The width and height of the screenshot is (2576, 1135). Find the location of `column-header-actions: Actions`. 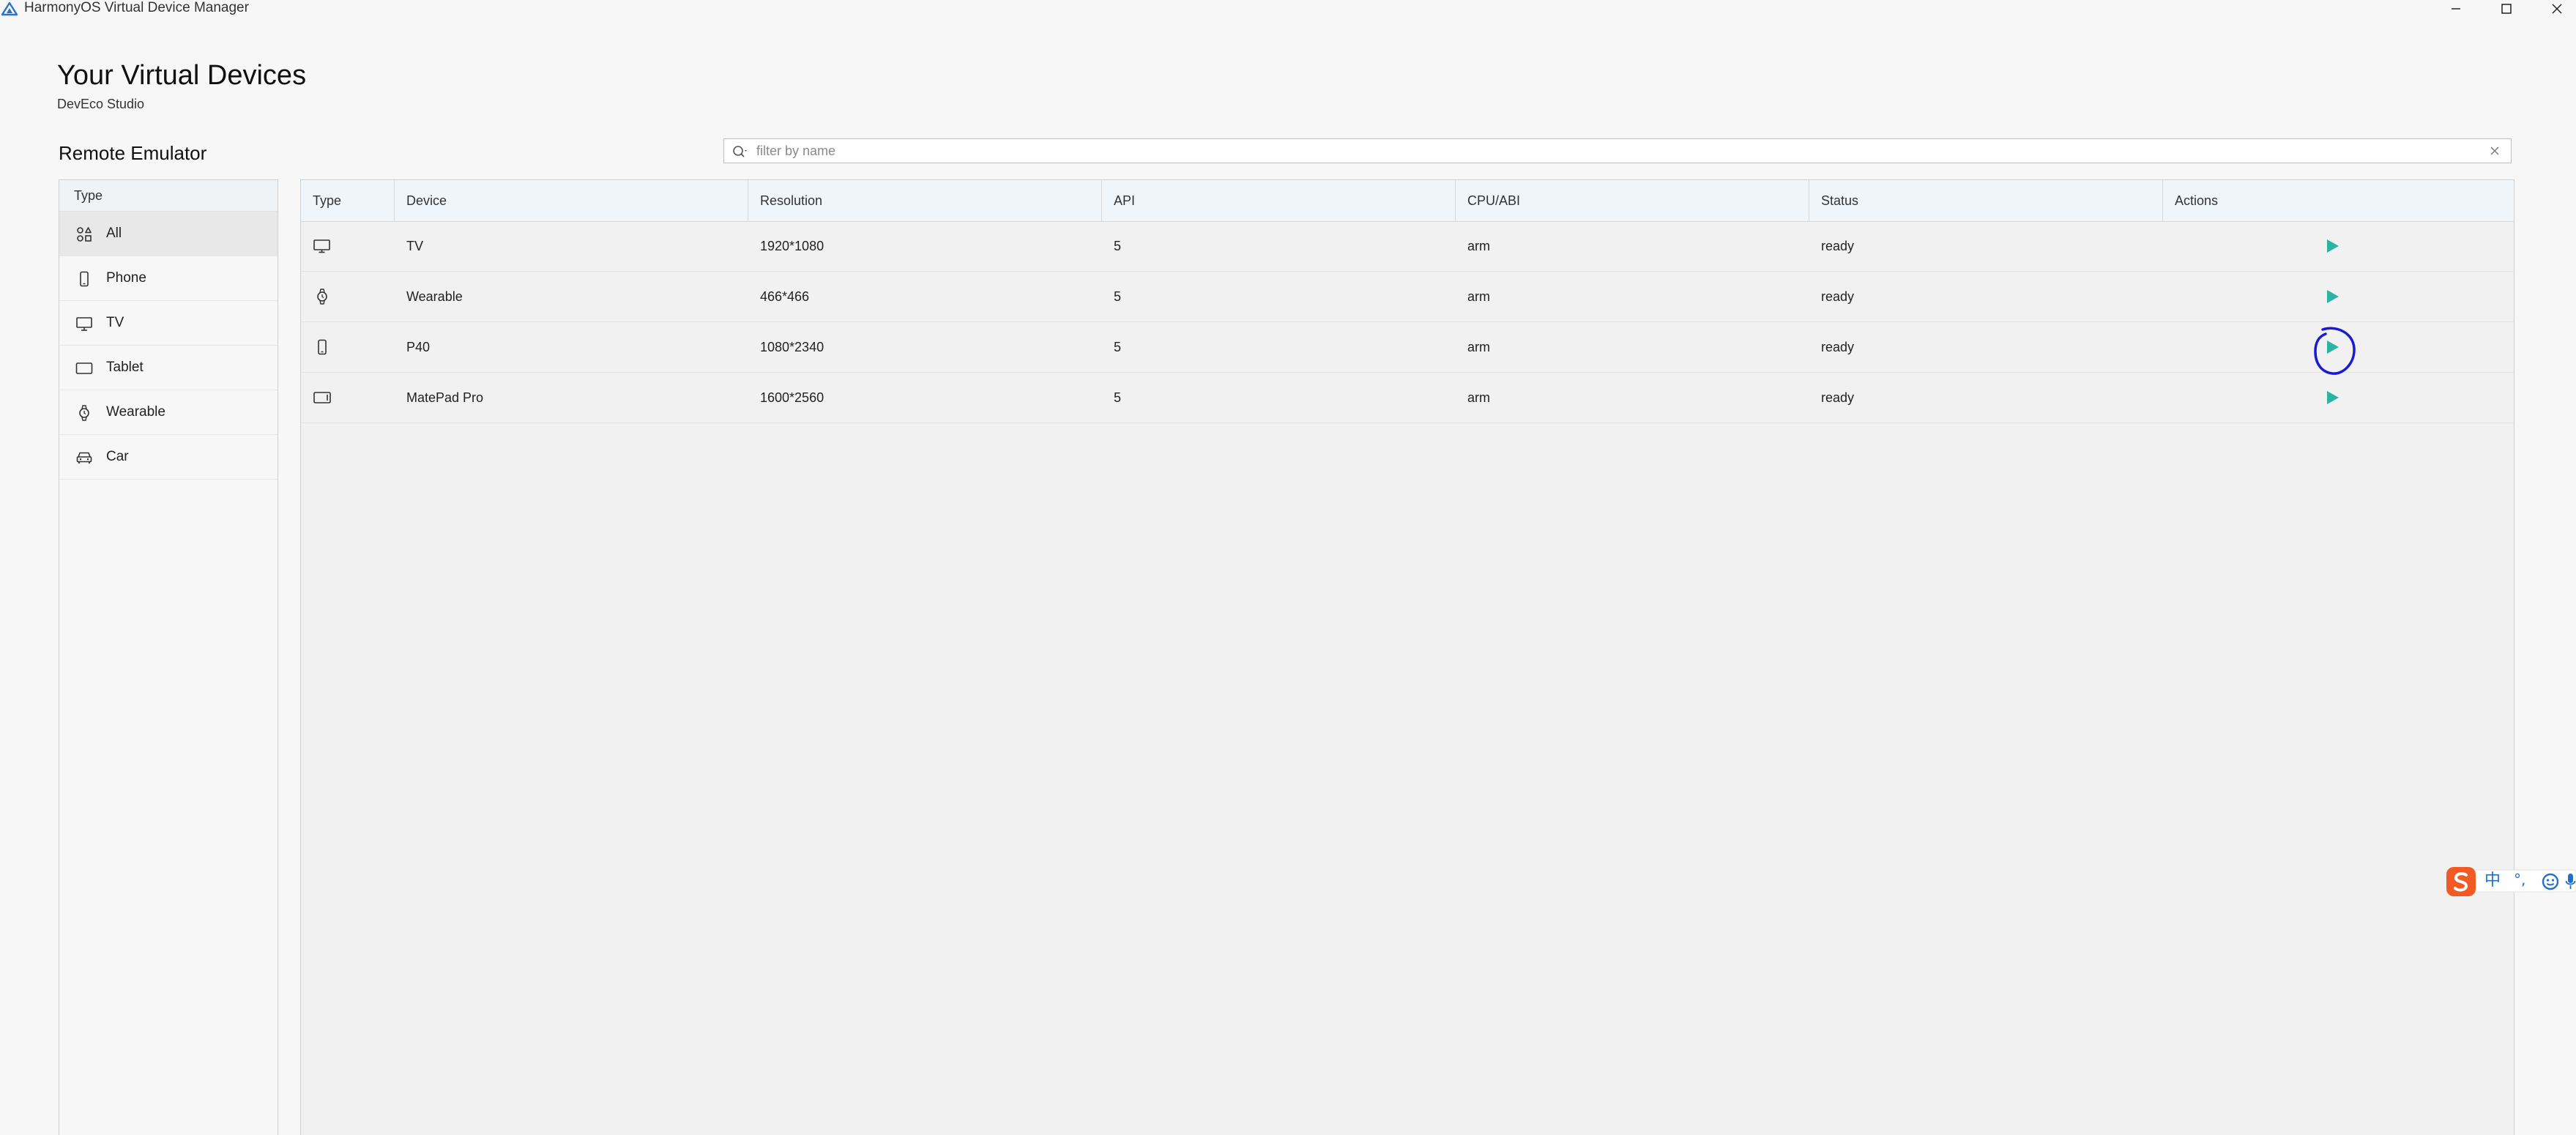

column-header-actions: Actions is located at coordinates (2197, 200).